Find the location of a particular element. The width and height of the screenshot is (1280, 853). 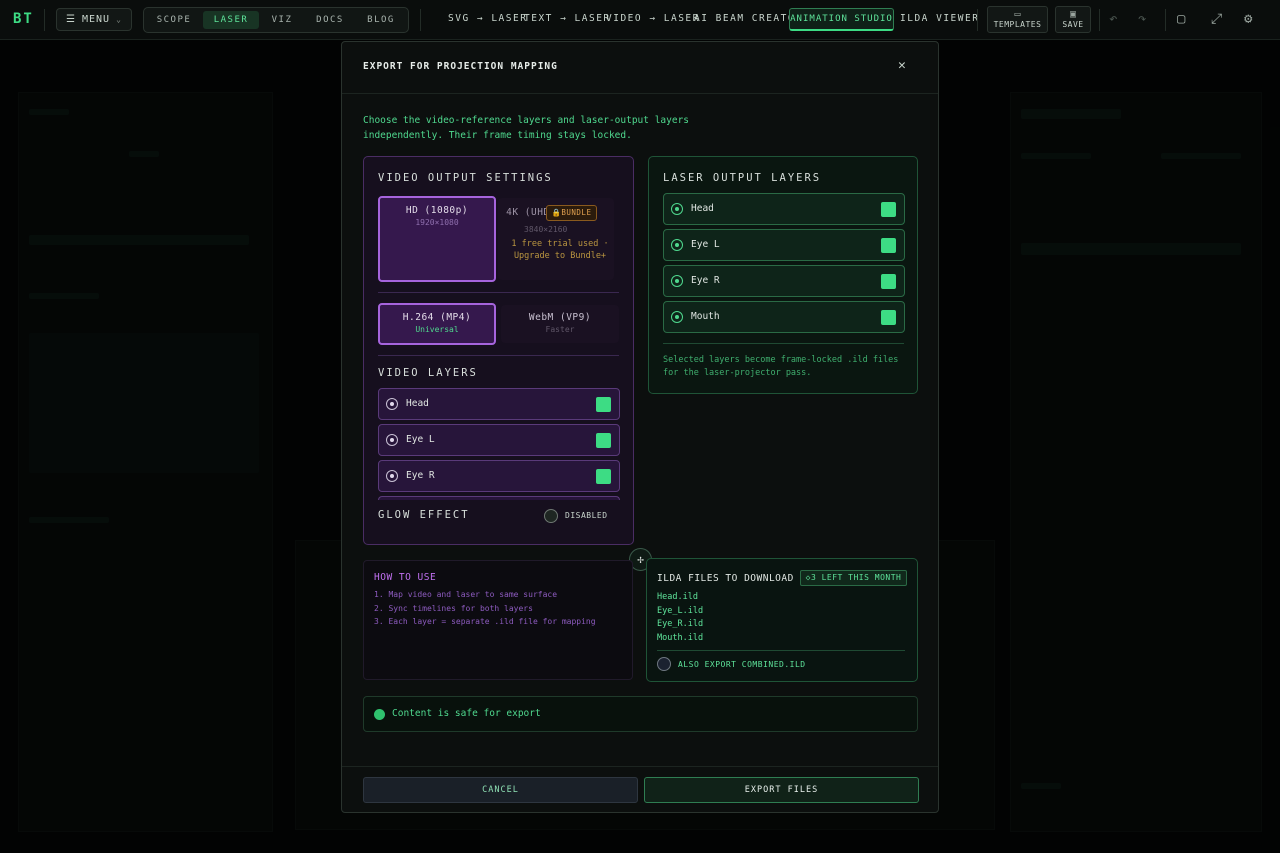

codec-sub: Faster is located at coordinates (560, 329).